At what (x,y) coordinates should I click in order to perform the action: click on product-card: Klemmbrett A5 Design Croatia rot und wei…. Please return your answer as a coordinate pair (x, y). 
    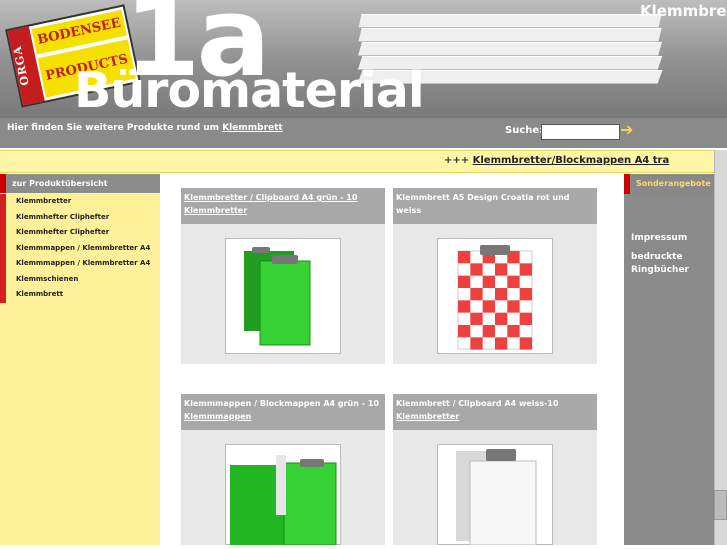
    Looking at the image, I should click on (495, 276).